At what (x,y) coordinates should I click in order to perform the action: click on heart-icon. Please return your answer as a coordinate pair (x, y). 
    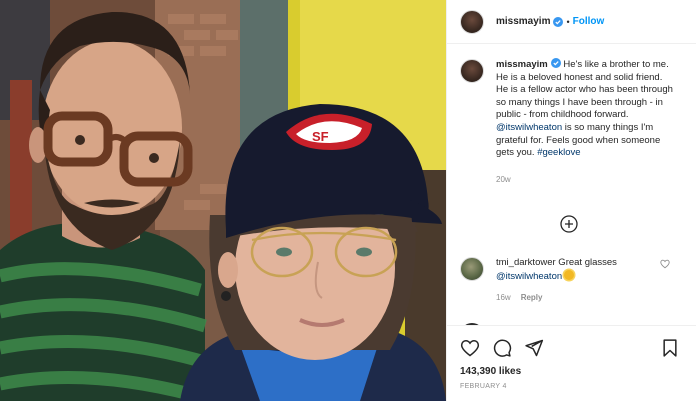
    Looking at the image, I should click on (470, 348).